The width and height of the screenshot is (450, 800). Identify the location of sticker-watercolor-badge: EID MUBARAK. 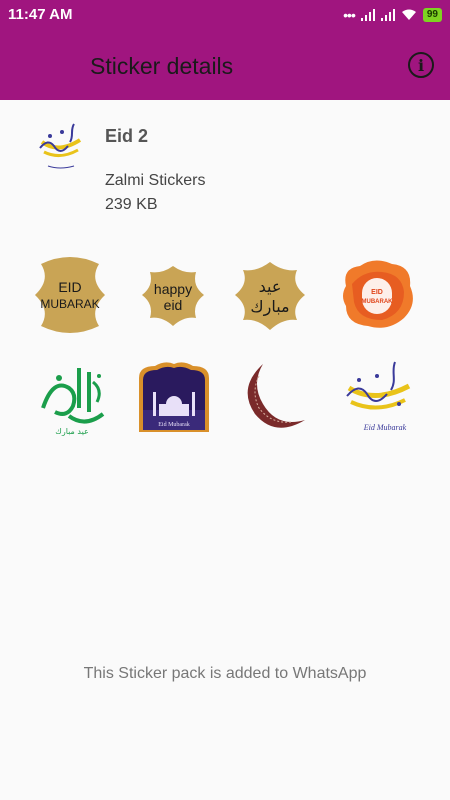
(377, 295).